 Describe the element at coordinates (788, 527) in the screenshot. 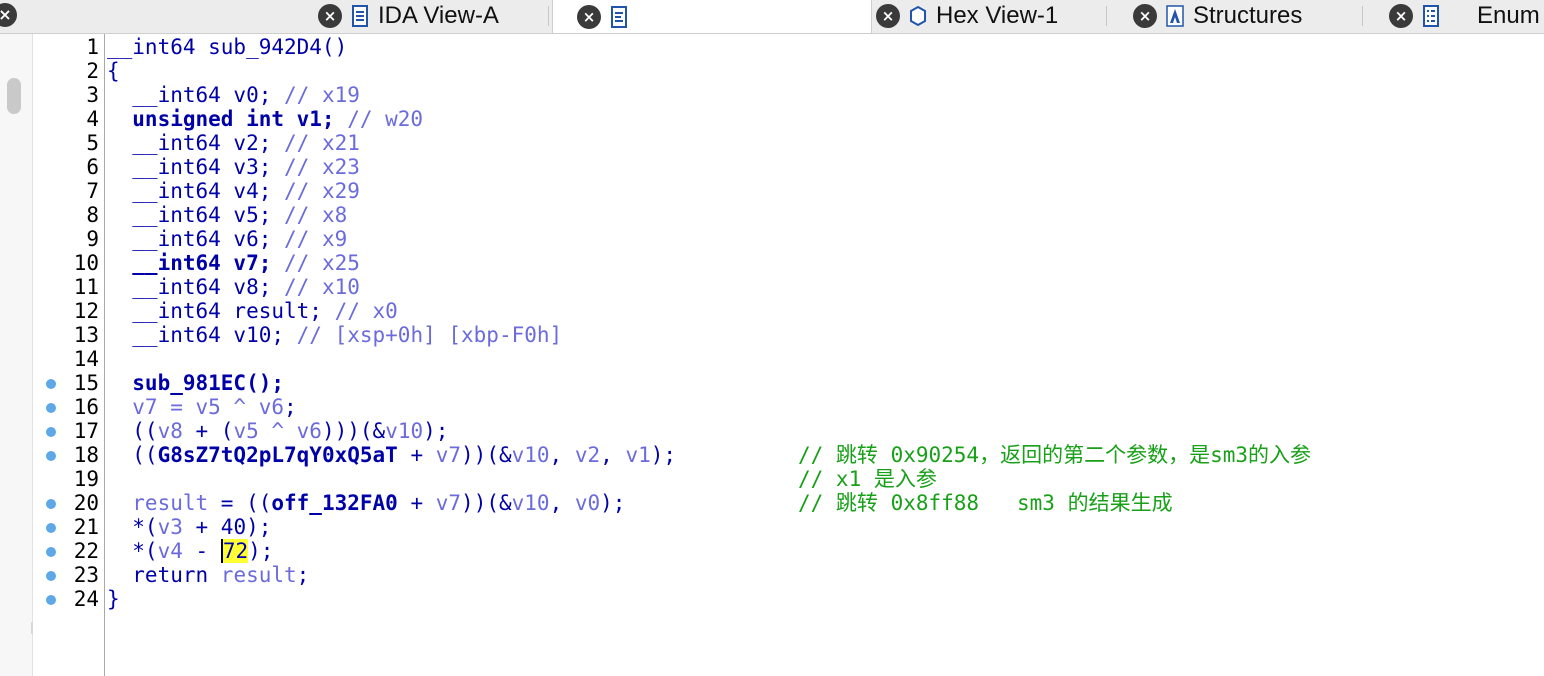

I see `code-line: 21 *(v3 + 40);` at that location.